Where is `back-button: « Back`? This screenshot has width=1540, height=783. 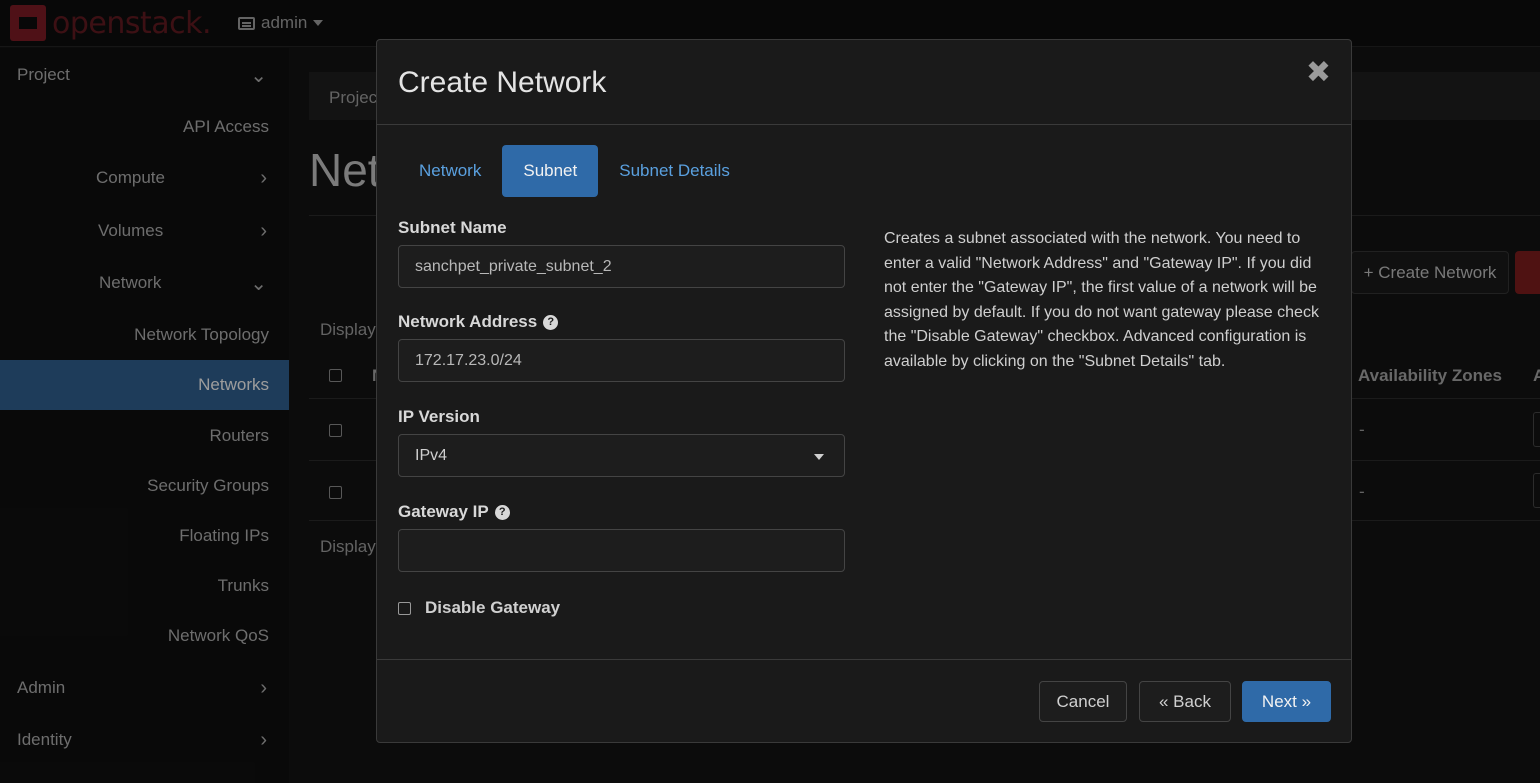 back-button: « Back is located at coordinates (1185, 701).